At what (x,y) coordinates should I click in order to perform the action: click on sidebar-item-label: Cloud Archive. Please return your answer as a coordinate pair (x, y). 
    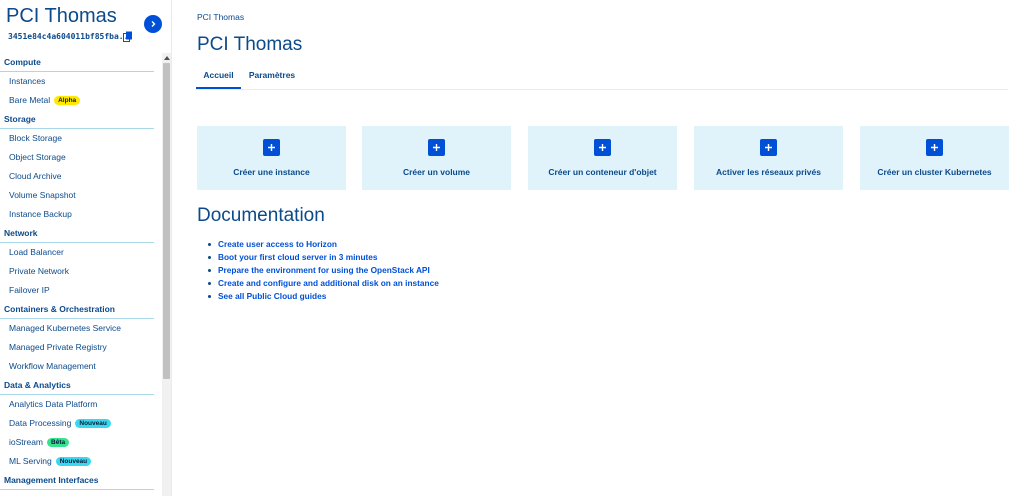
    Looking at the image, I should click on (35, 176).